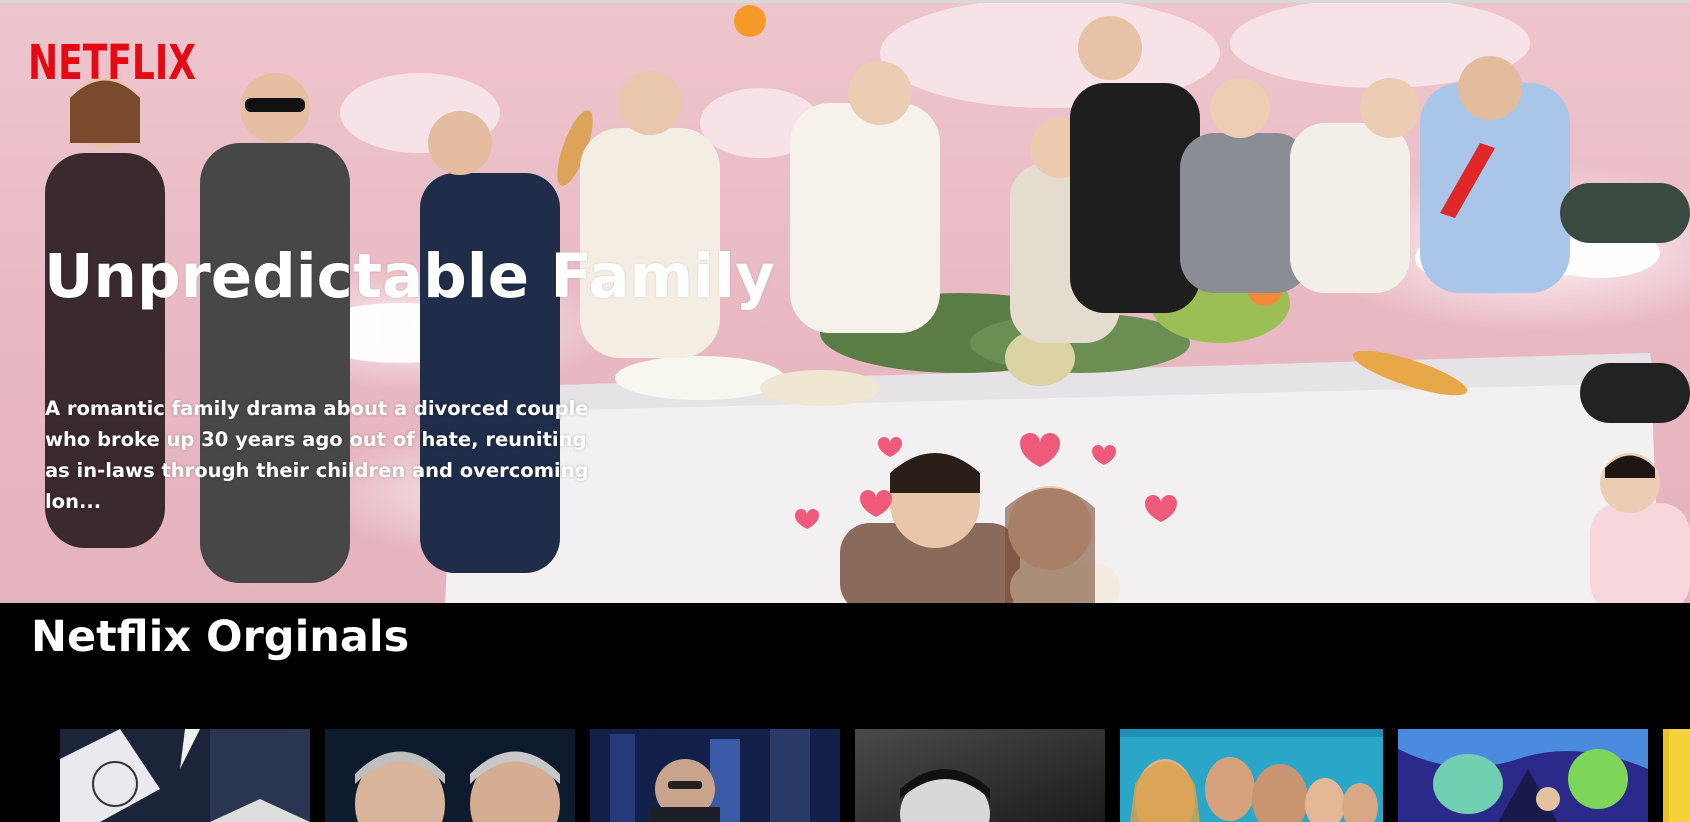  I want to click on row-title-netflix-originals: Netflix Orginals, so click(220, 637).